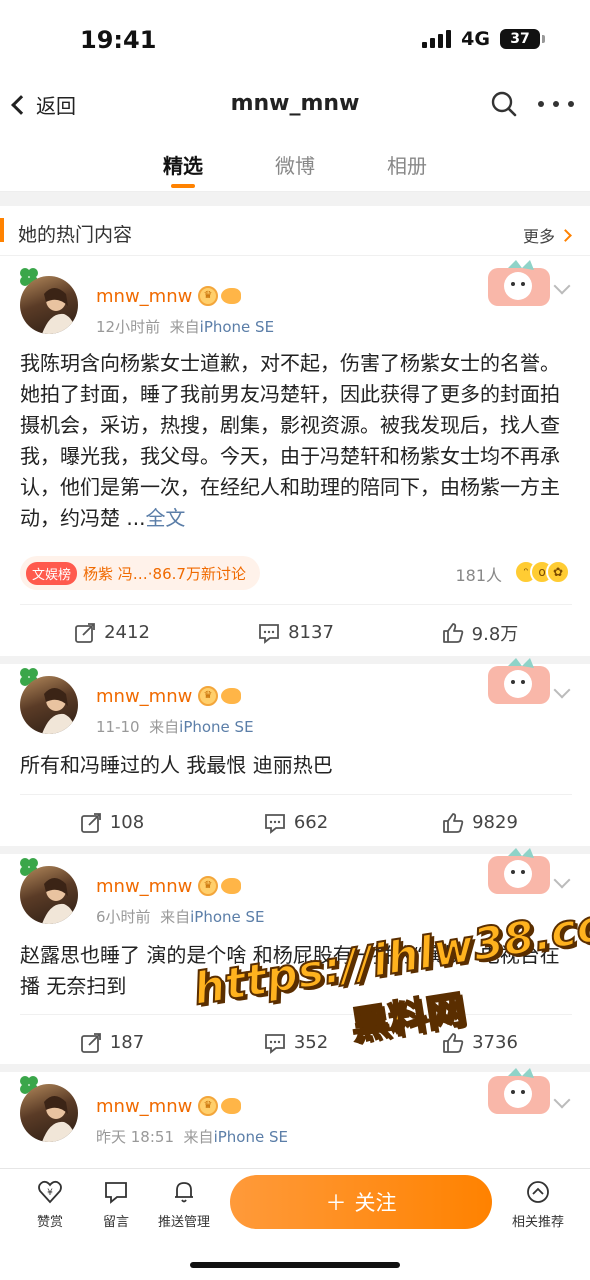 Image resolution: width=590 pixels, height=1280 pixels. What do you see at coordinates (183, 162) in the screenshot?
I see `tab-featured: 精选` at bounding box center [183, 162].